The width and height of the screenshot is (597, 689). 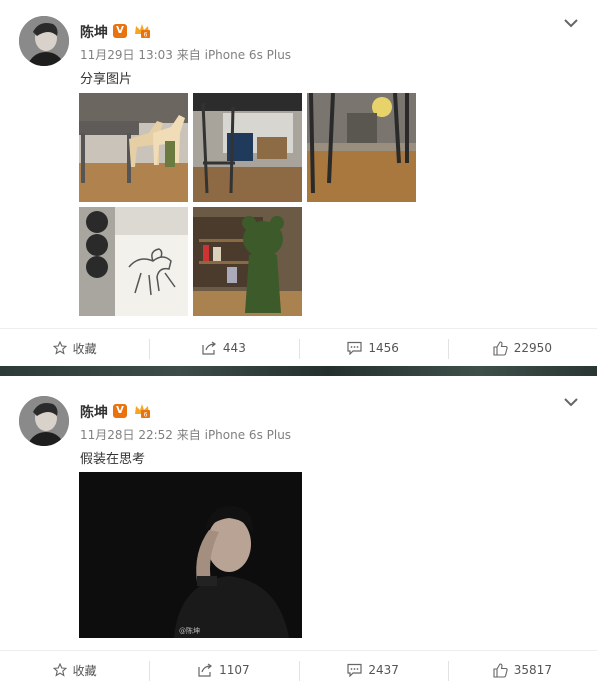 What do you see at coordinates (106, 79) in the screenshot?
I see `post-text: 分享图片` at bounding box center [106, 79].